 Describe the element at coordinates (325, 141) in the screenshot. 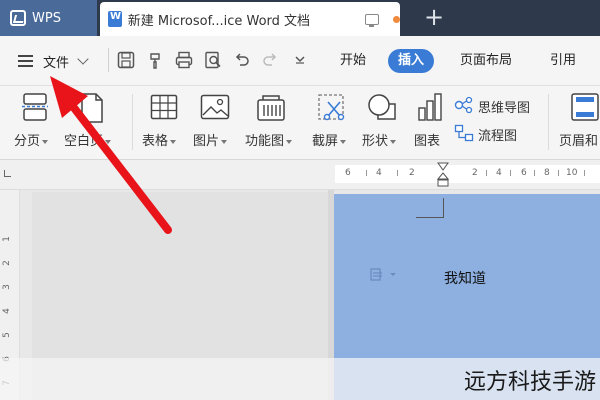

I see `screenshot-label: 截屏` at that location.